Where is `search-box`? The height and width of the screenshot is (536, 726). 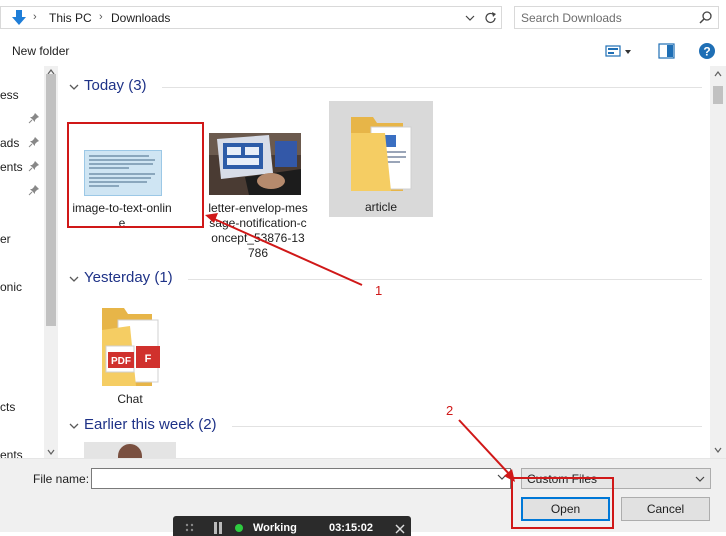 search-box is located at coordinates (616, 17).